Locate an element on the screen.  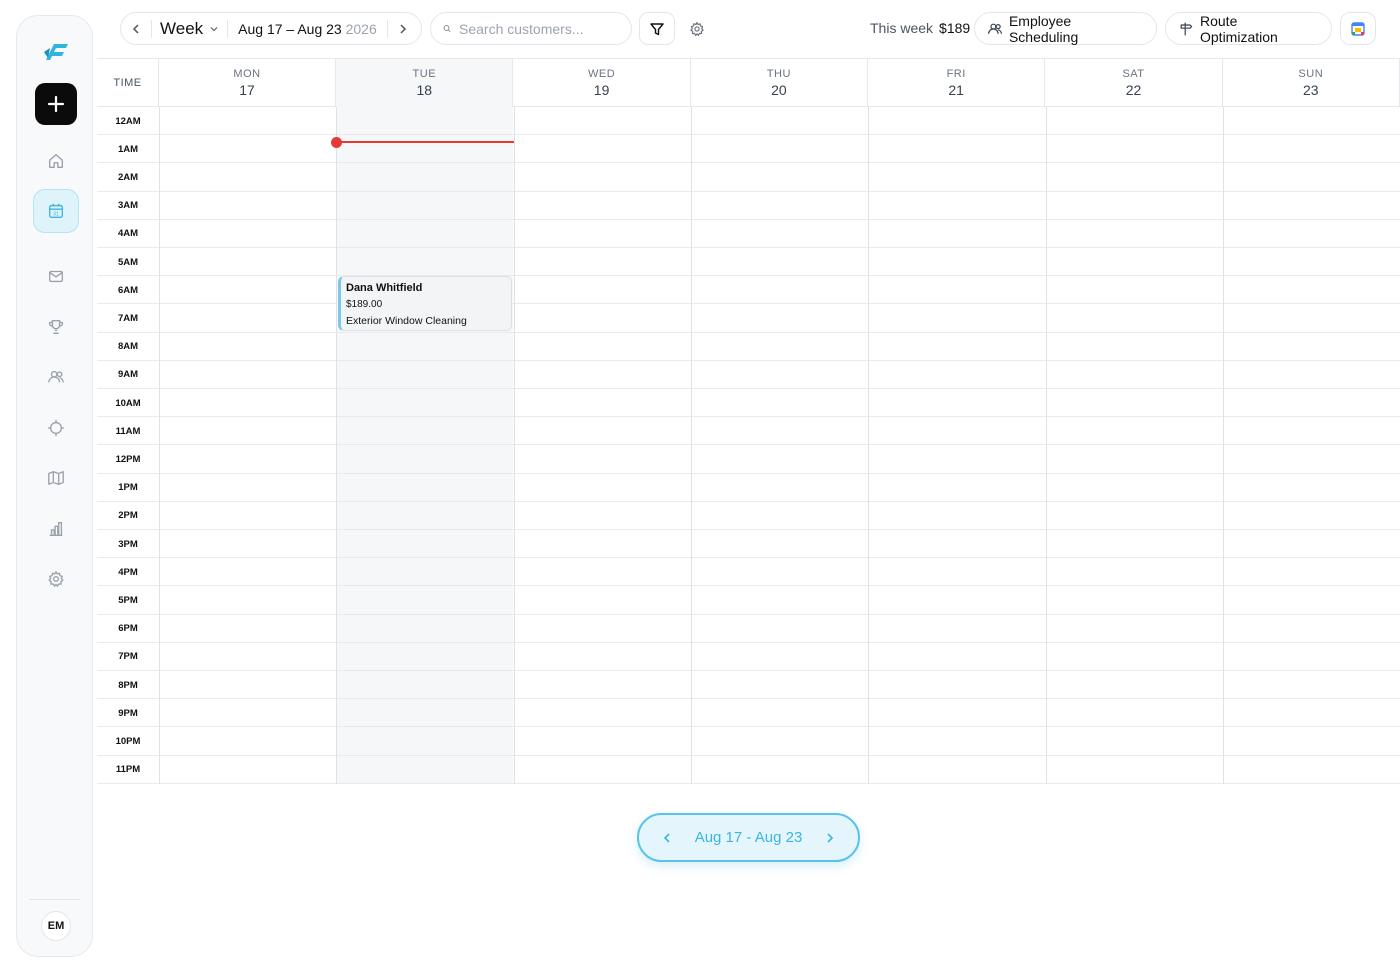
chevron-left-icon is located at coordinates (666, 837).